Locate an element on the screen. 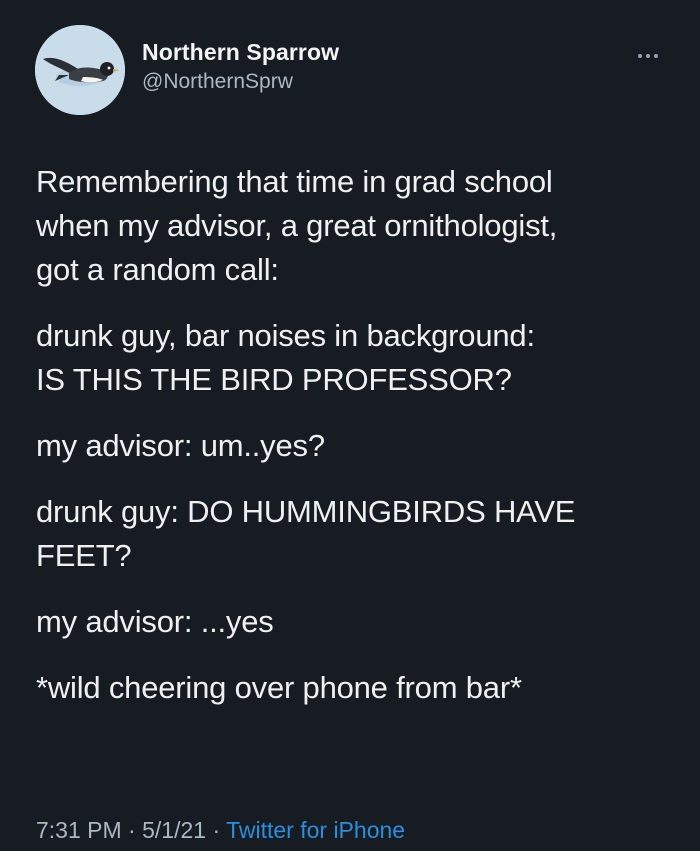 Image resolution: width=700 pixels, height=851 pixels. tweet-date: 5/1/21 is located at coordinates (174, 830).